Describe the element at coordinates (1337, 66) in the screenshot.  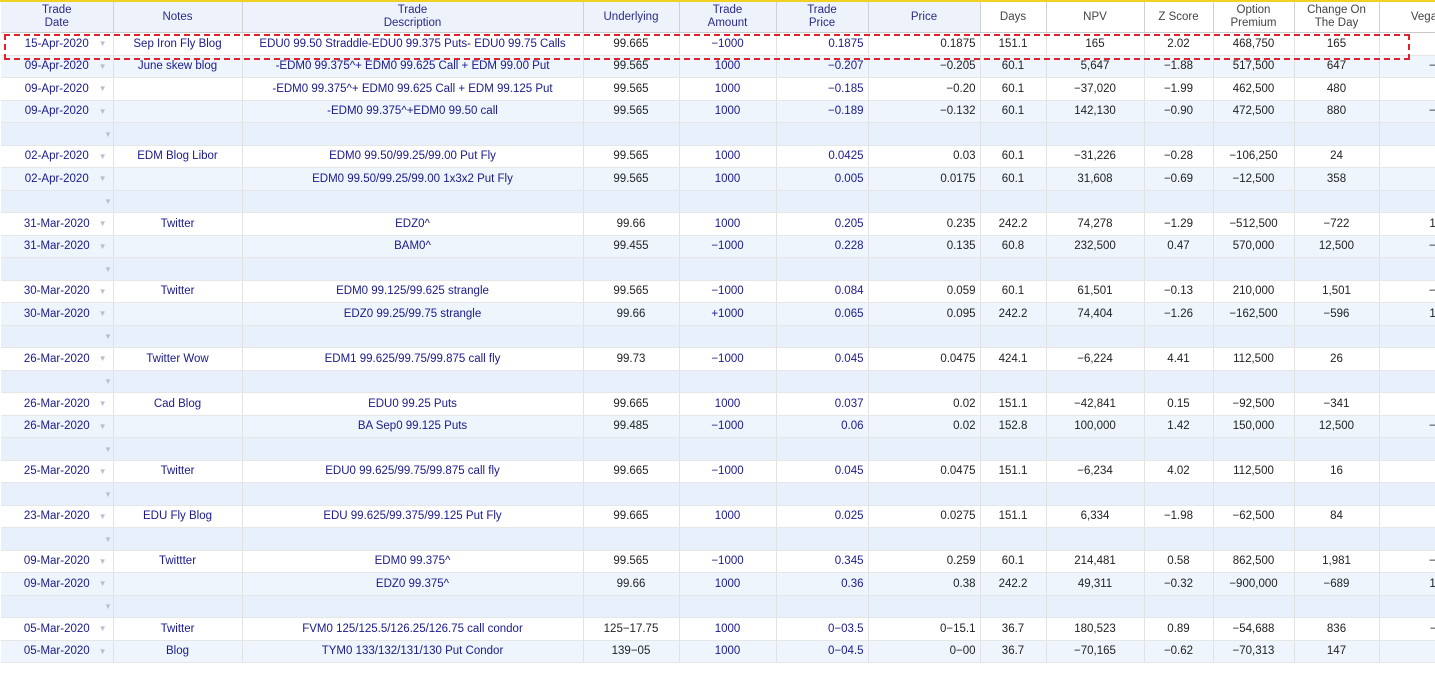
I see `cell-chg: 647` at that location.